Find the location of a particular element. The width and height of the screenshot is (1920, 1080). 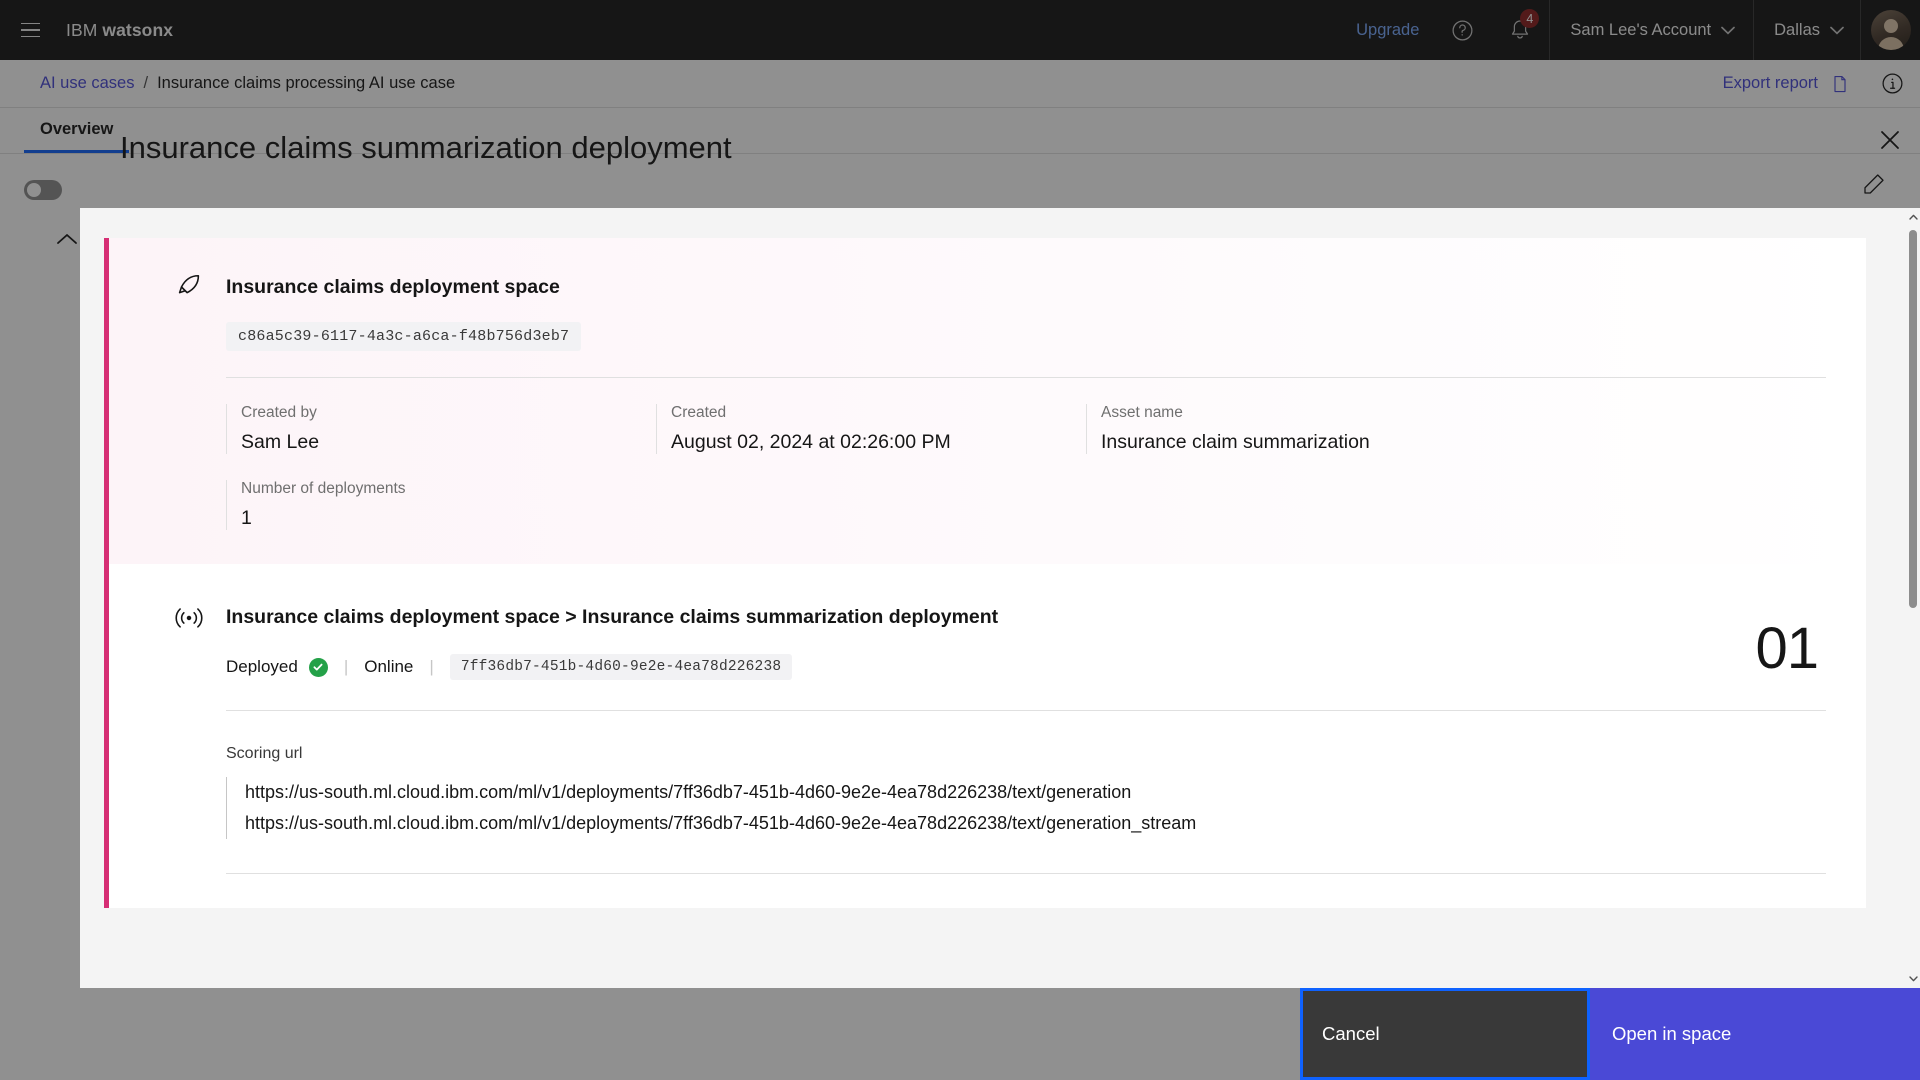

modal-footer: Cancel Open in space is located at coordinates (1000, 1034).